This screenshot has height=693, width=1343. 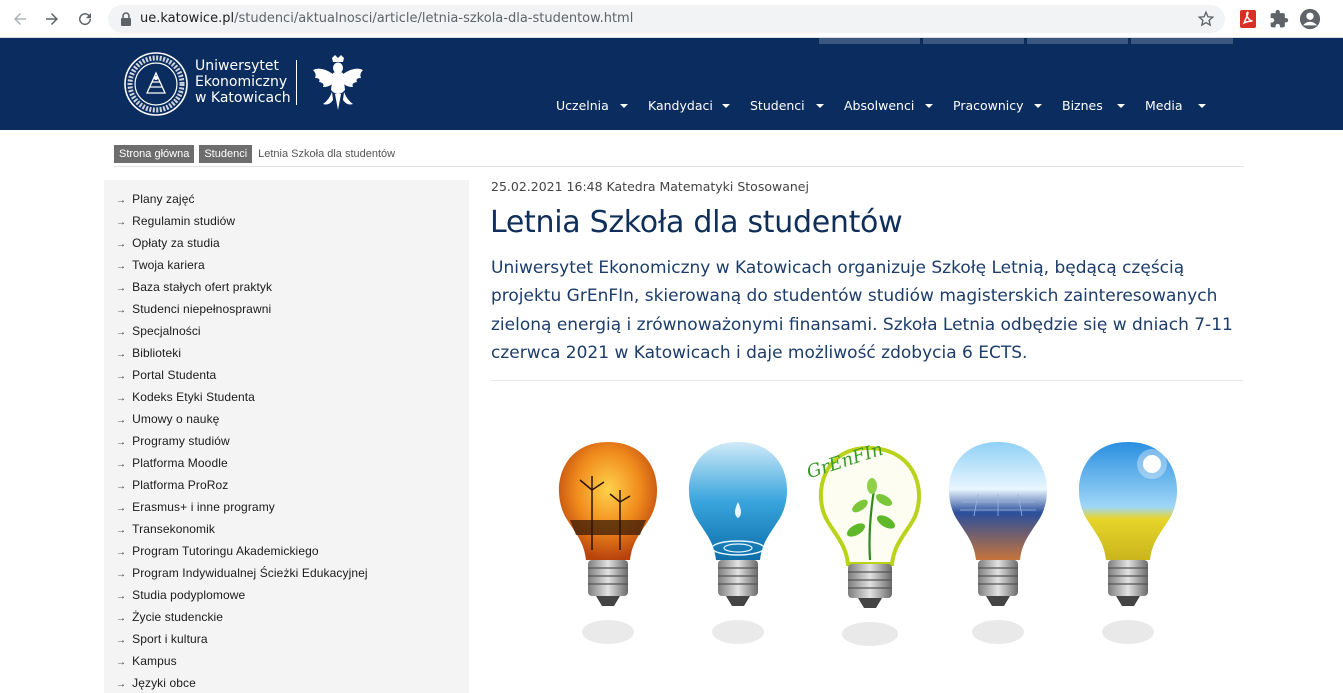 I want to click on sidebar-item: → Twoja kariera, so click(x=160, y=265).